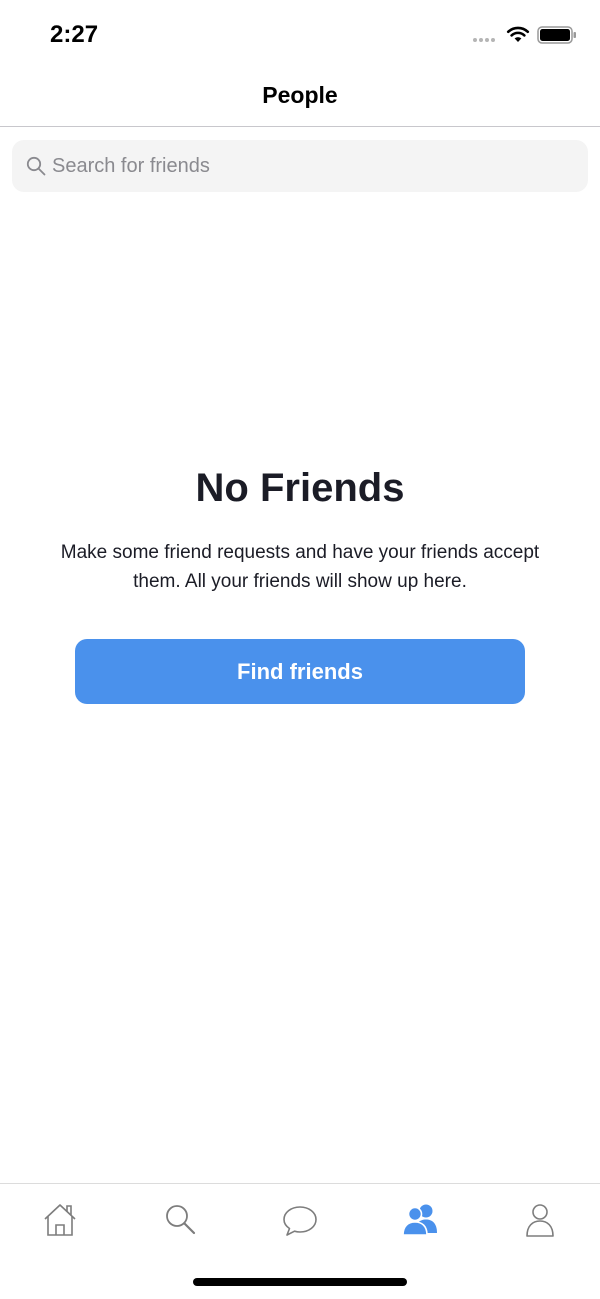  I want to click on tab-profile, so click(540, 1220).